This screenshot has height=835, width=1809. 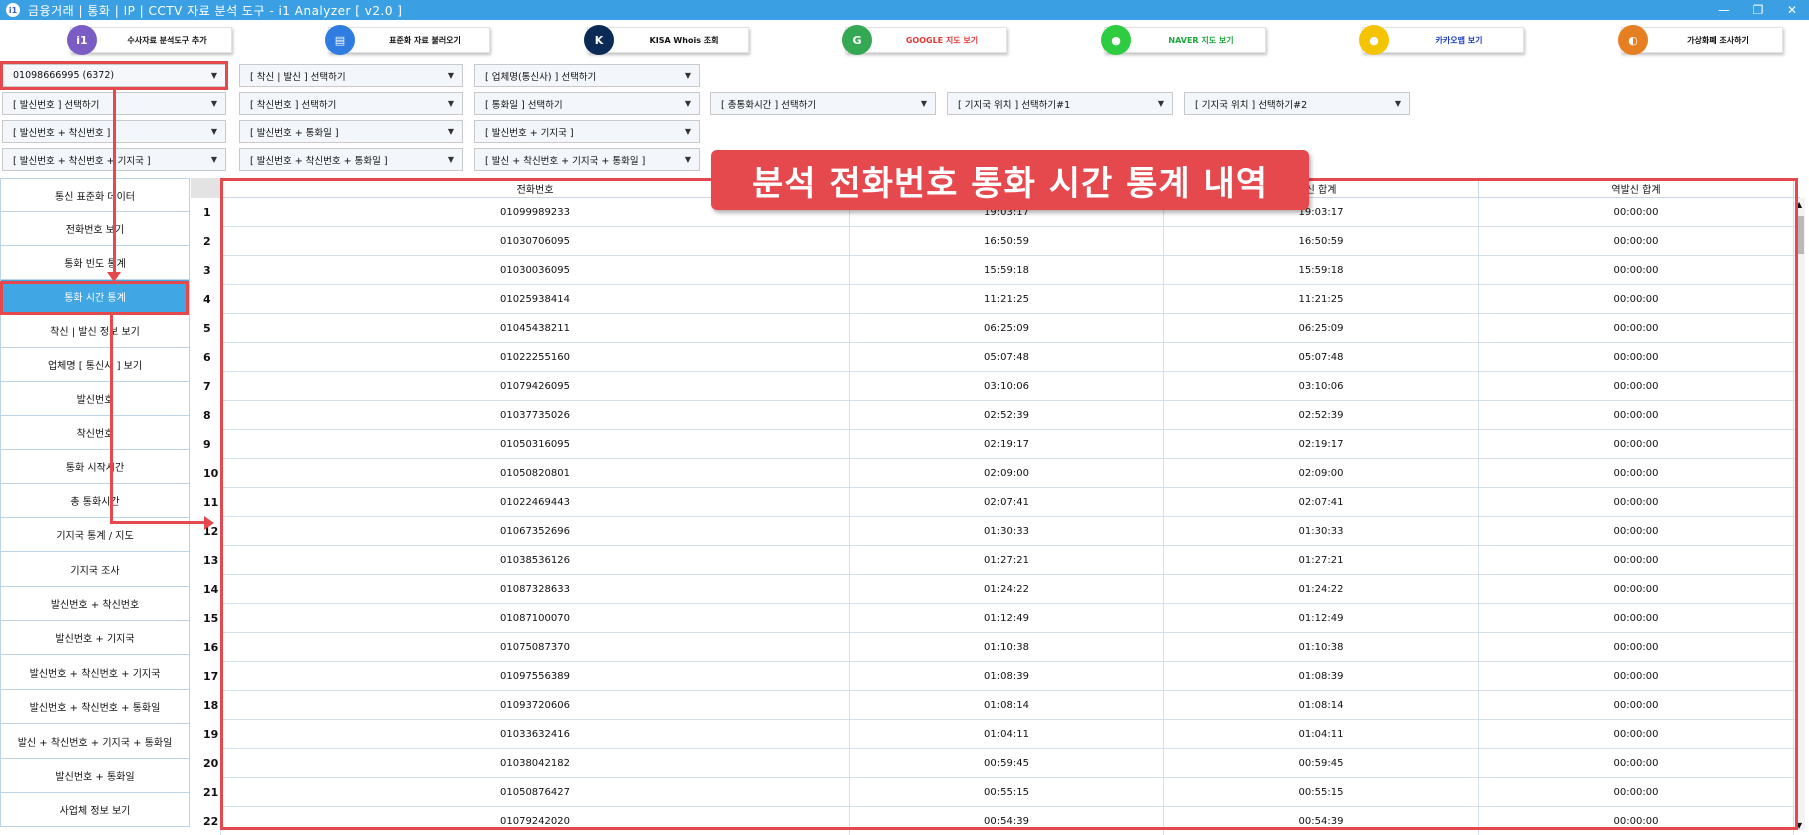 I want to click on sidebar-item-19: 사업체 정보 보기, so click(x=95, y=810).